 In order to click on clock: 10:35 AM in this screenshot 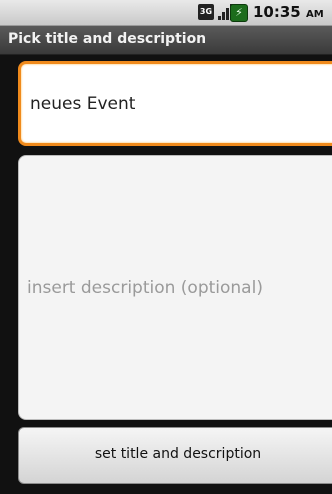, I will do `click(288, 12)`.